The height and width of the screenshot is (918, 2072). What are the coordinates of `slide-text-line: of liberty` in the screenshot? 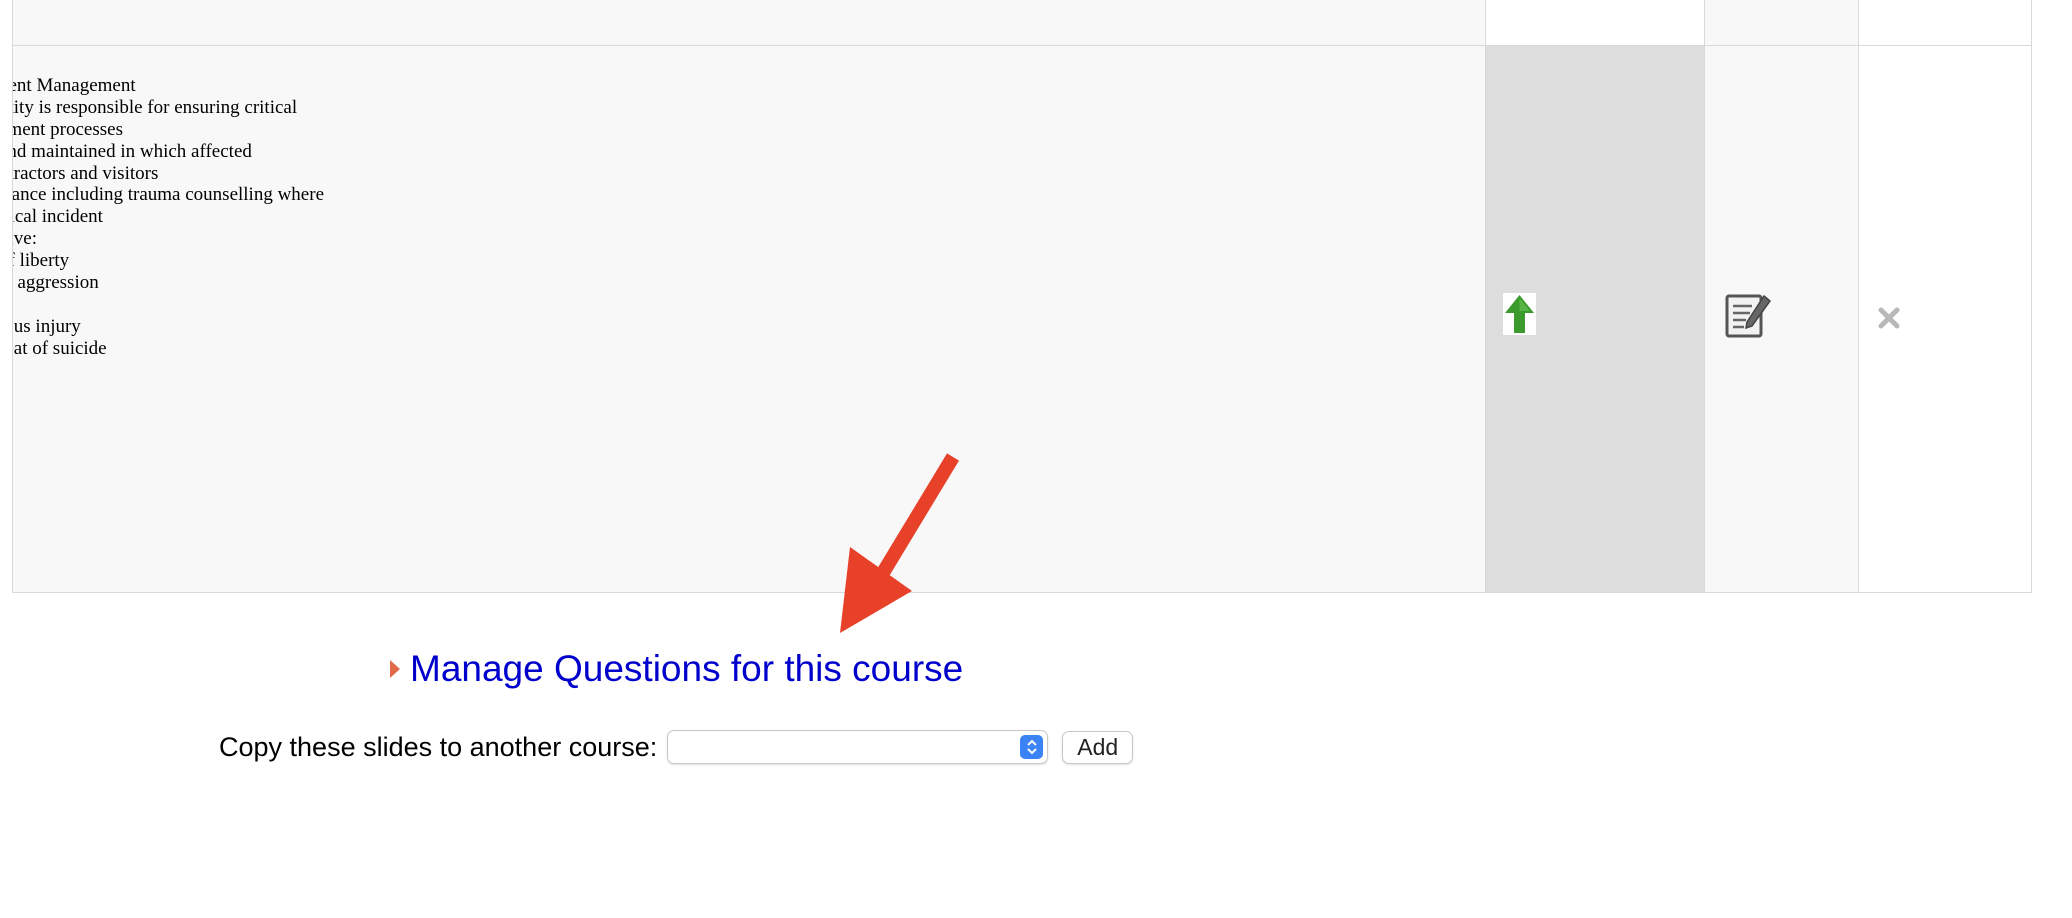 It's located at (41, 261).